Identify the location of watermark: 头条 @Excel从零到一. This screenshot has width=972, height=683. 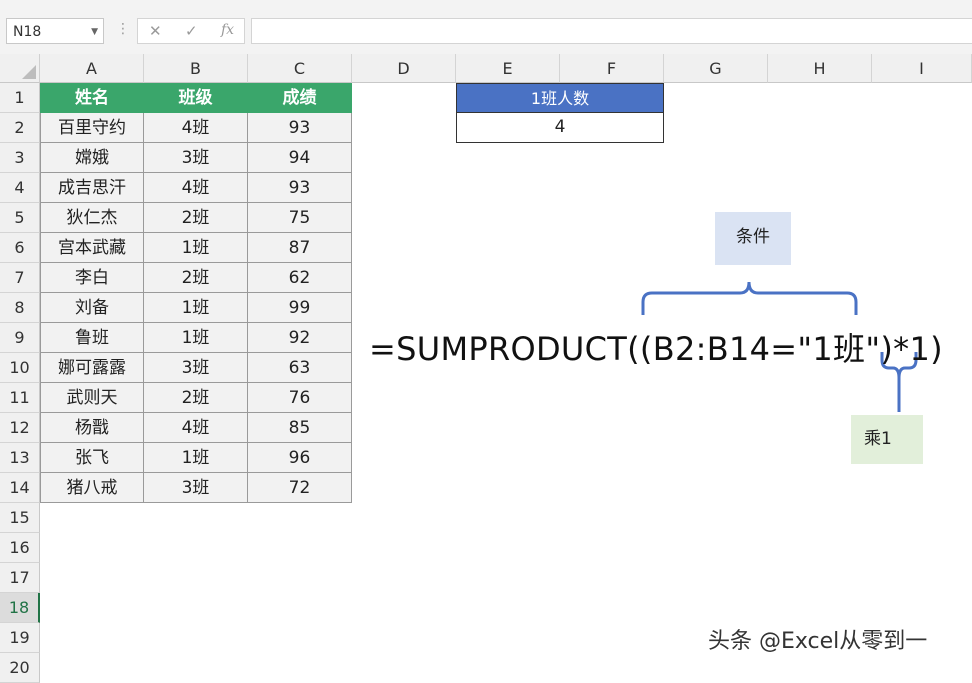
(818, 641).